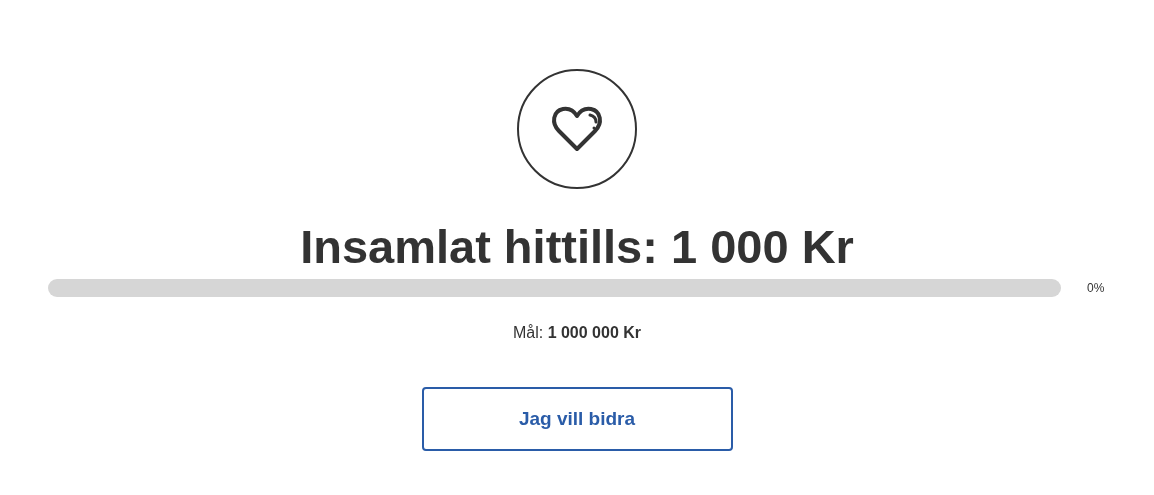  I want to click on progress-percent: 0%, so click(1096, 288).